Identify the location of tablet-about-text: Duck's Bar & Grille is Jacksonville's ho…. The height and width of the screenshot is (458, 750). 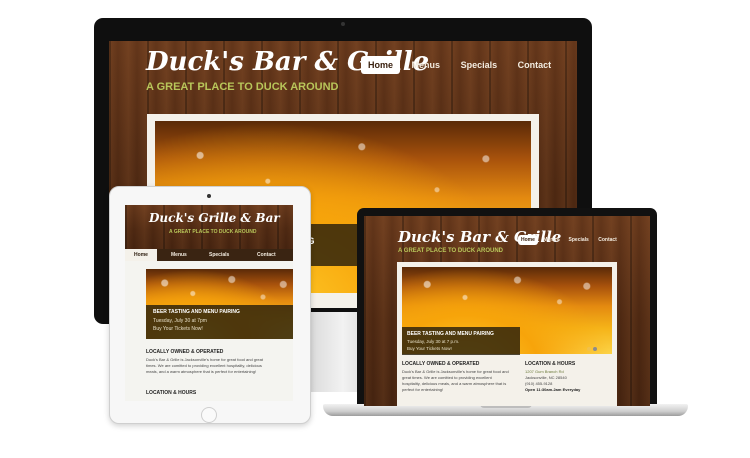
(204, 365).